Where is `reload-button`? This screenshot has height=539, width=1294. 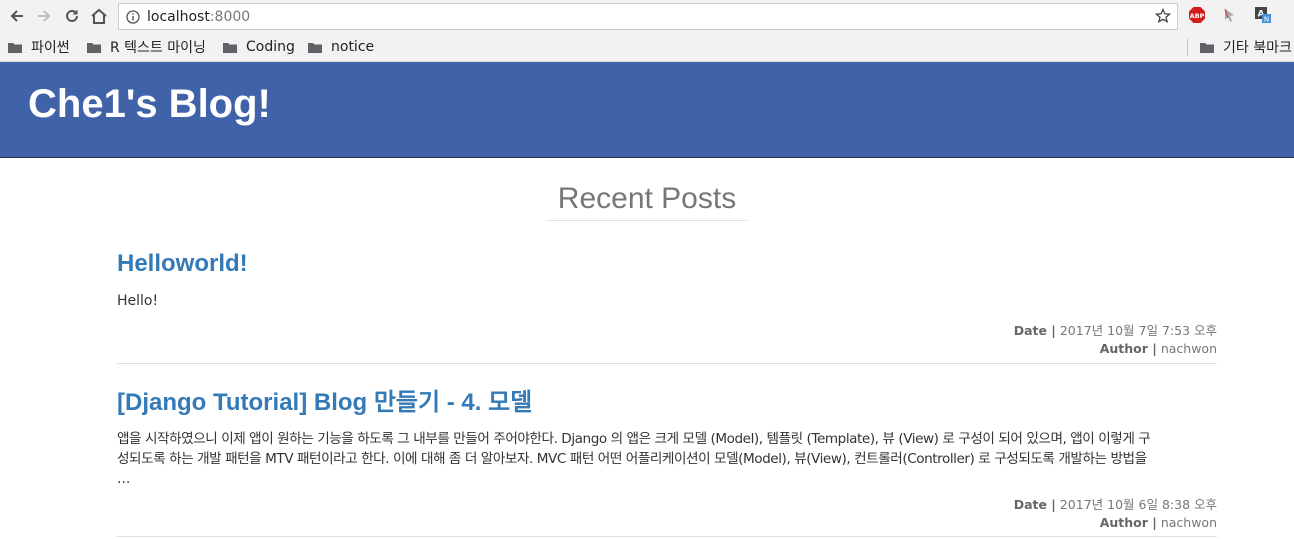
reload-button is located at coordinates (72, 16).